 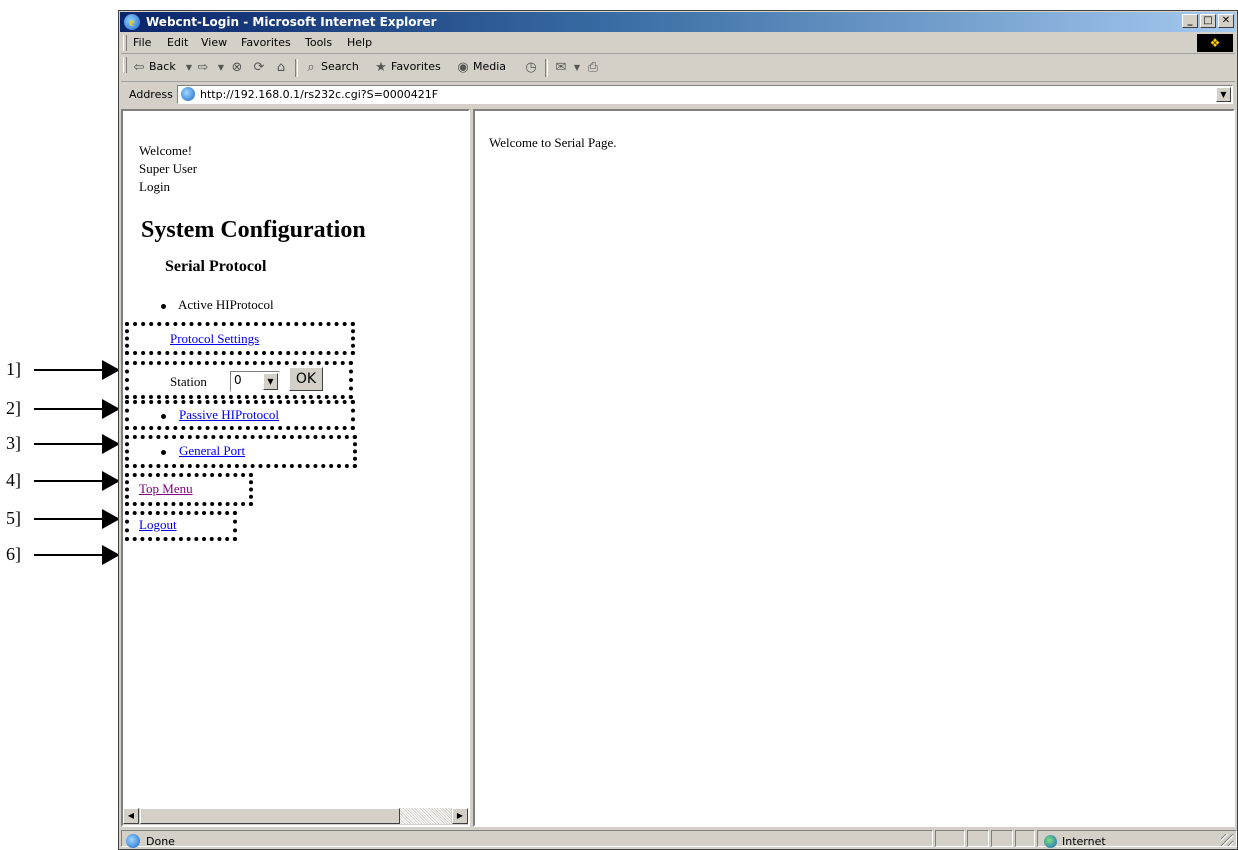 I want to click on callout-5: 5], so click(x=60, y=518).